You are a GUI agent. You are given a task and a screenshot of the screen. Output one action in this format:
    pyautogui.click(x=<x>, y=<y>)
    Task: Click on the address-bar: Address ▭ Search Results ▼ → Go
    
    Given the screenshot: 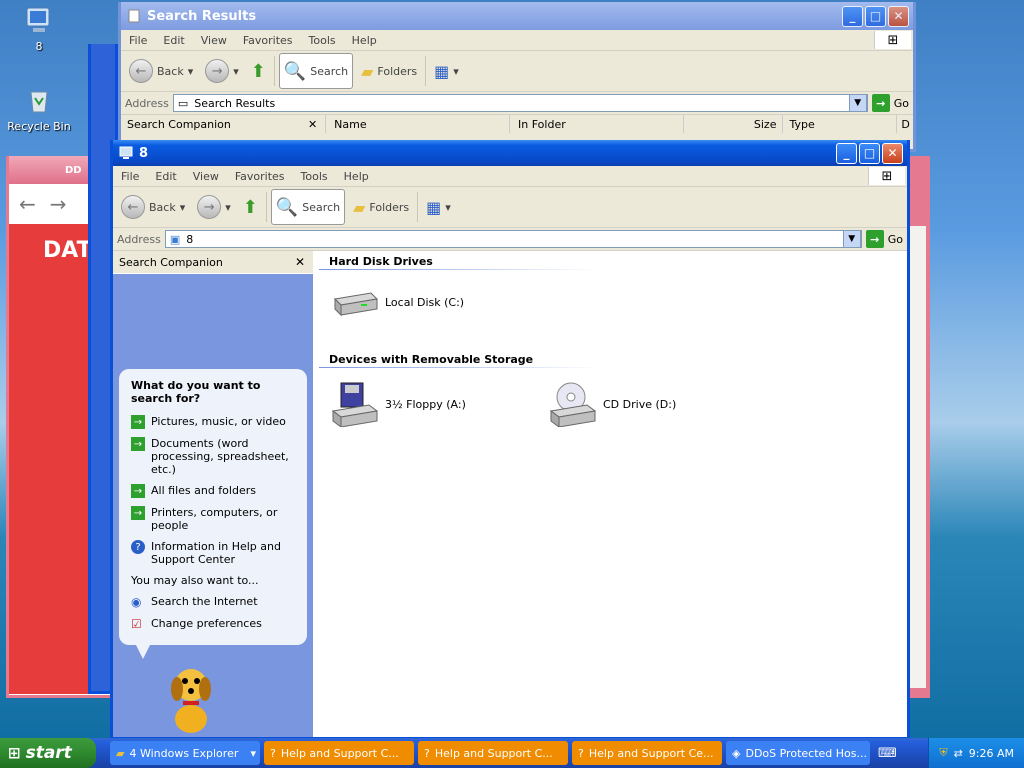 What is the action you would take?
    pyautogui.click(x=517, y=103)
    